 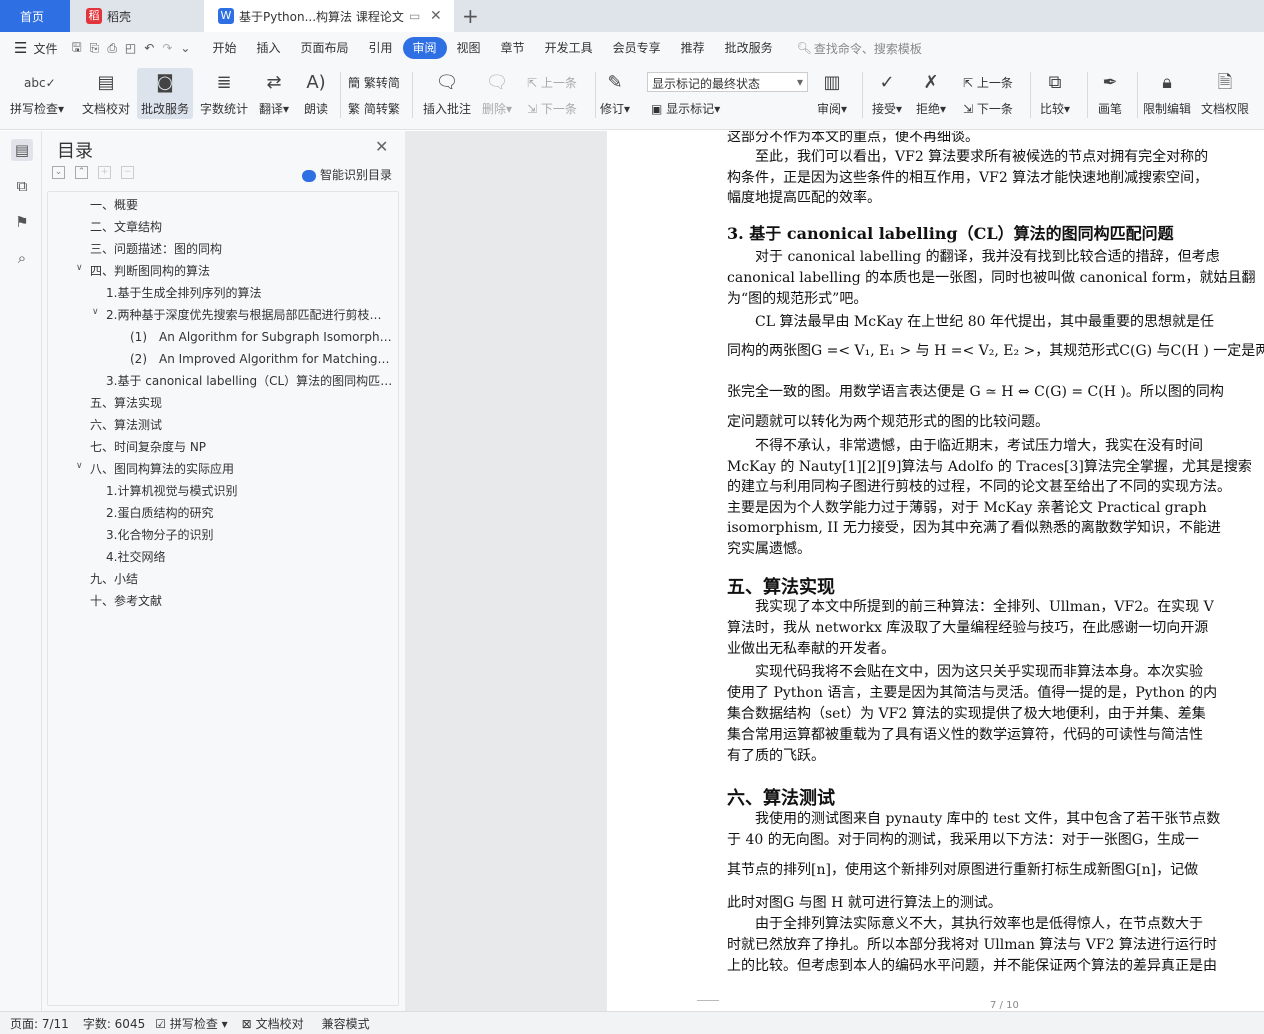 I want to click on reject-button: ✗ 拒绝▾, so click(x=931, y=93).